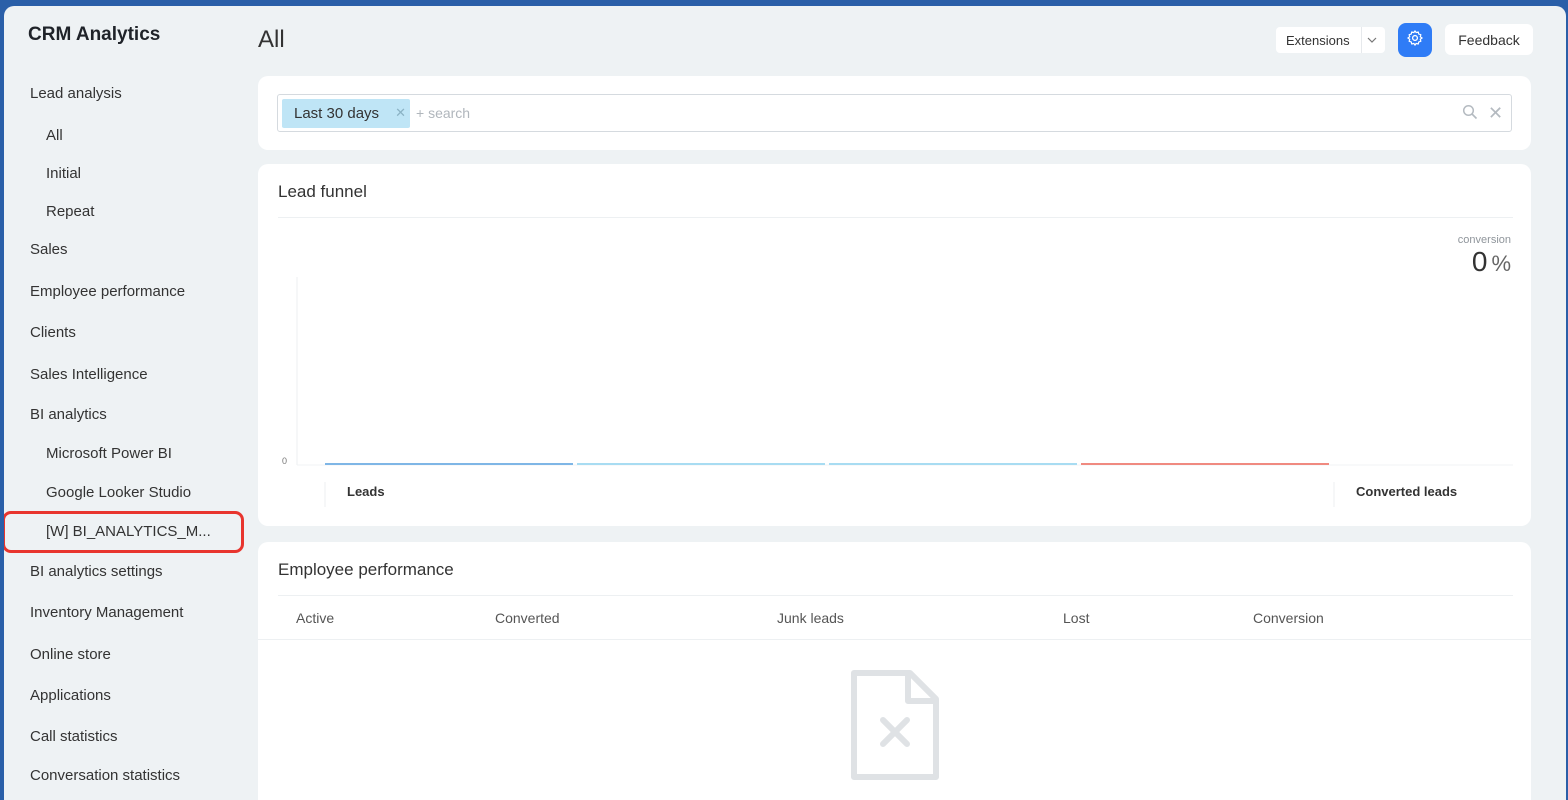  What do you see at coordinates (1318, 40) in the screenshot?
I see `extensions-label: Extensions` at bounding box center [1318, 40].